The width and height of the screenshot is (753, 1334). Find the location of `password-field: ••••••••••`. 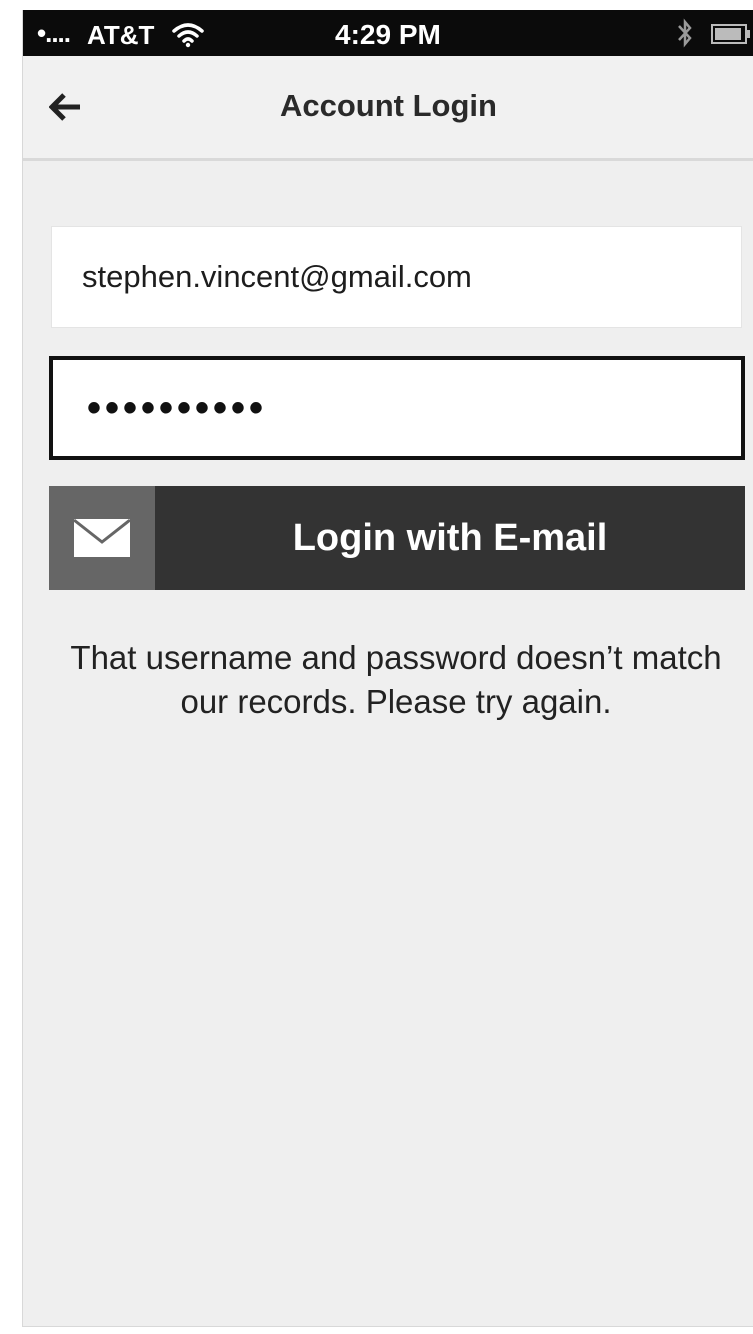

password-field: •••••••••• is located at coordinates (397, 408).